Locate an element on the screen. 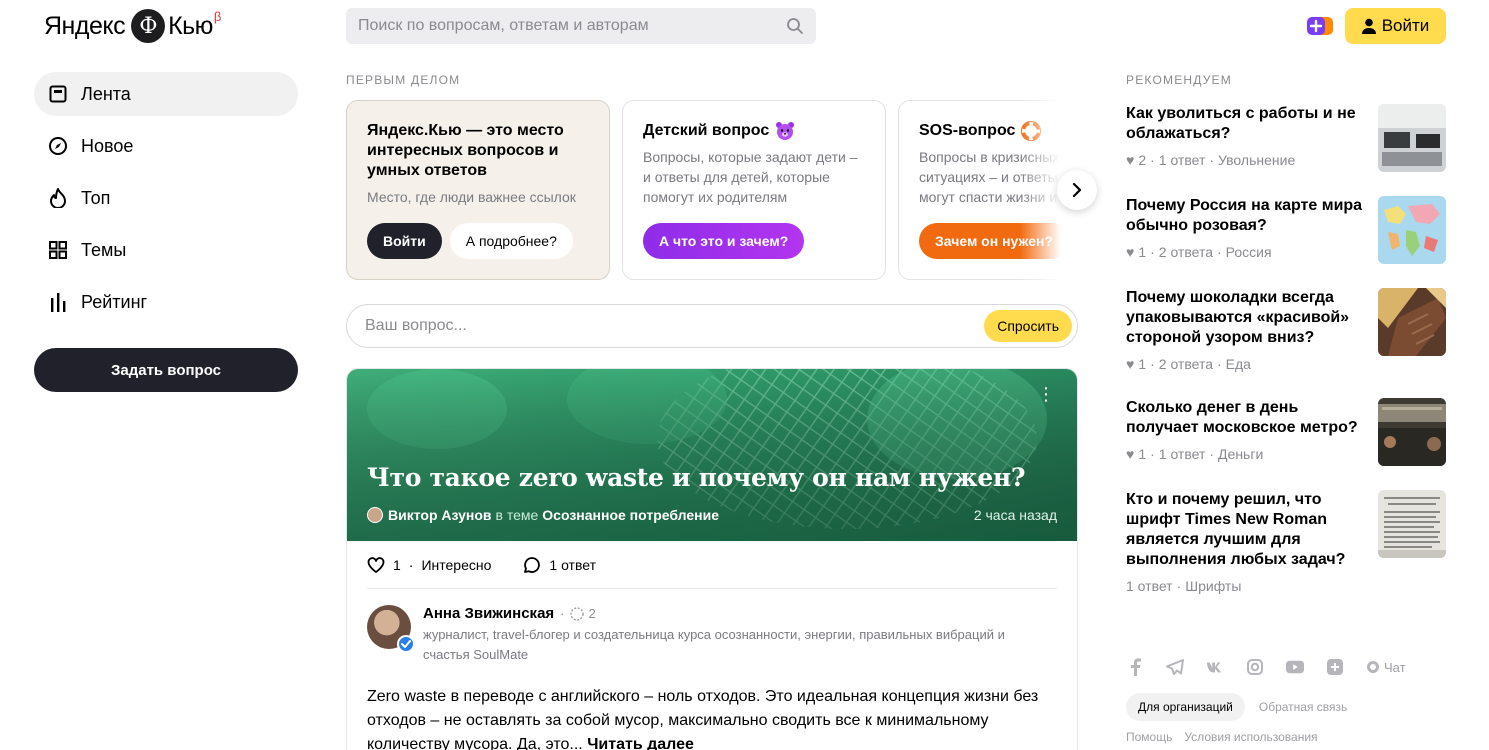 This screenshot has width=1489, height=750. post-time: 2 часа назад is located at coordinates (1015, 515).